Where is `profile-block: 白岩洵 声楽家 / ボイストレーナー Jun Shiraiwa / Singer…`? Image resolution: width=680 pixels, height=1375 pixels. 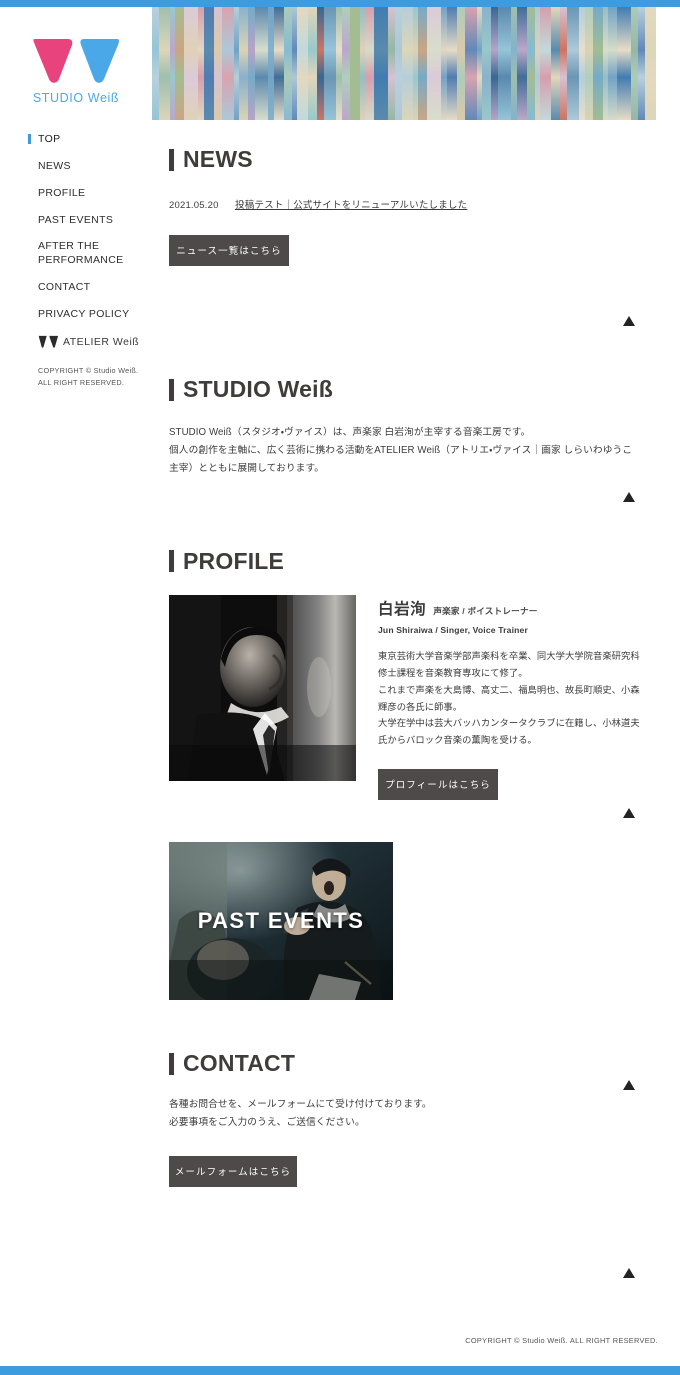
profile-block: 白岩洵 声楽家 / ボイストレーナー Jun Shiraiwa / Singer… is located at coordinates (424, 697).